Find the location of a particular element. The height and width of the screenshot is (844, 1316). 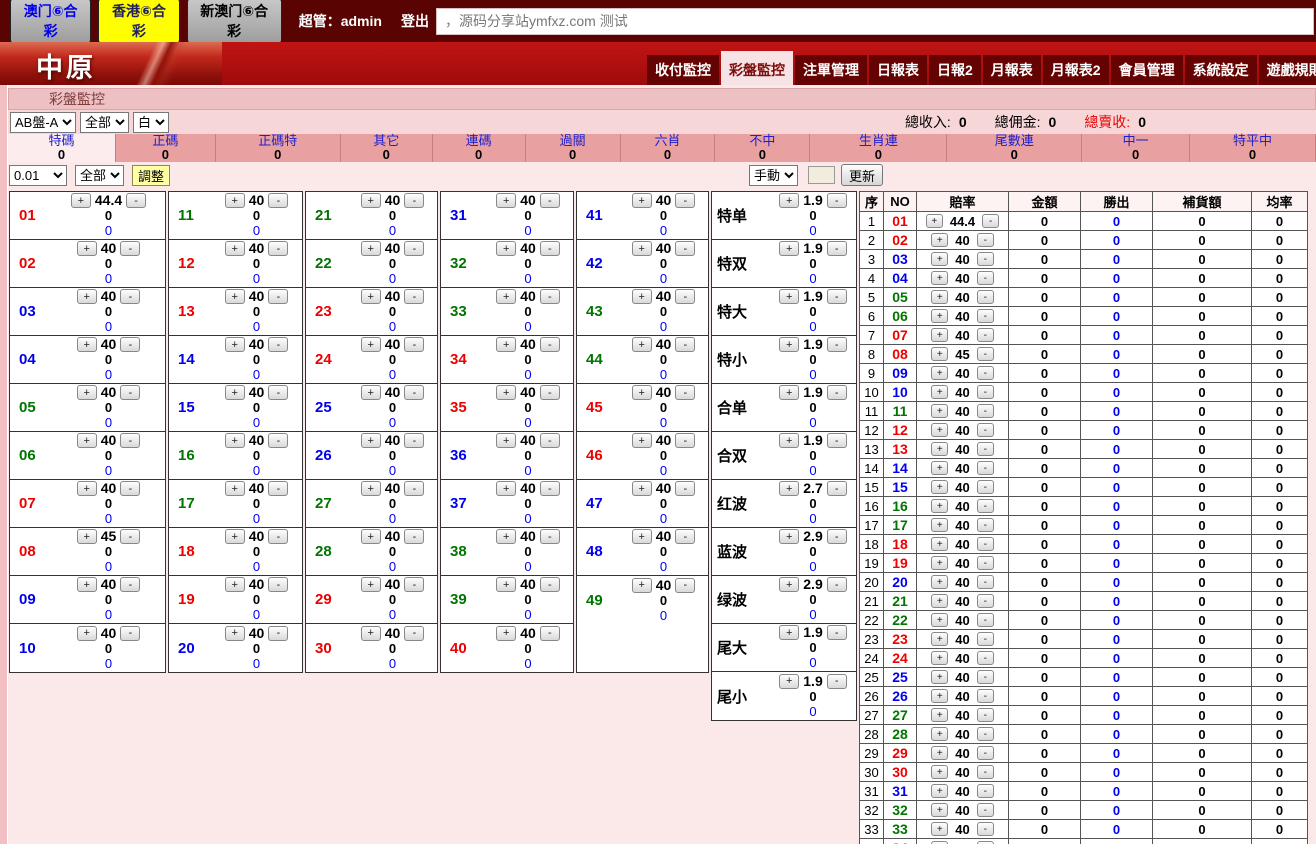

logout-link: 登出 is located at coordinates (415, 21).